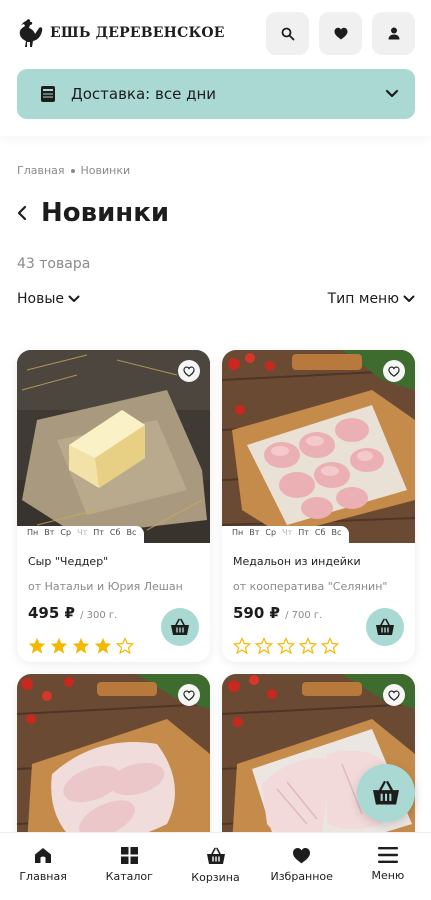  I want to click on nav-item-favorites: Избранное, so click(302, 866).